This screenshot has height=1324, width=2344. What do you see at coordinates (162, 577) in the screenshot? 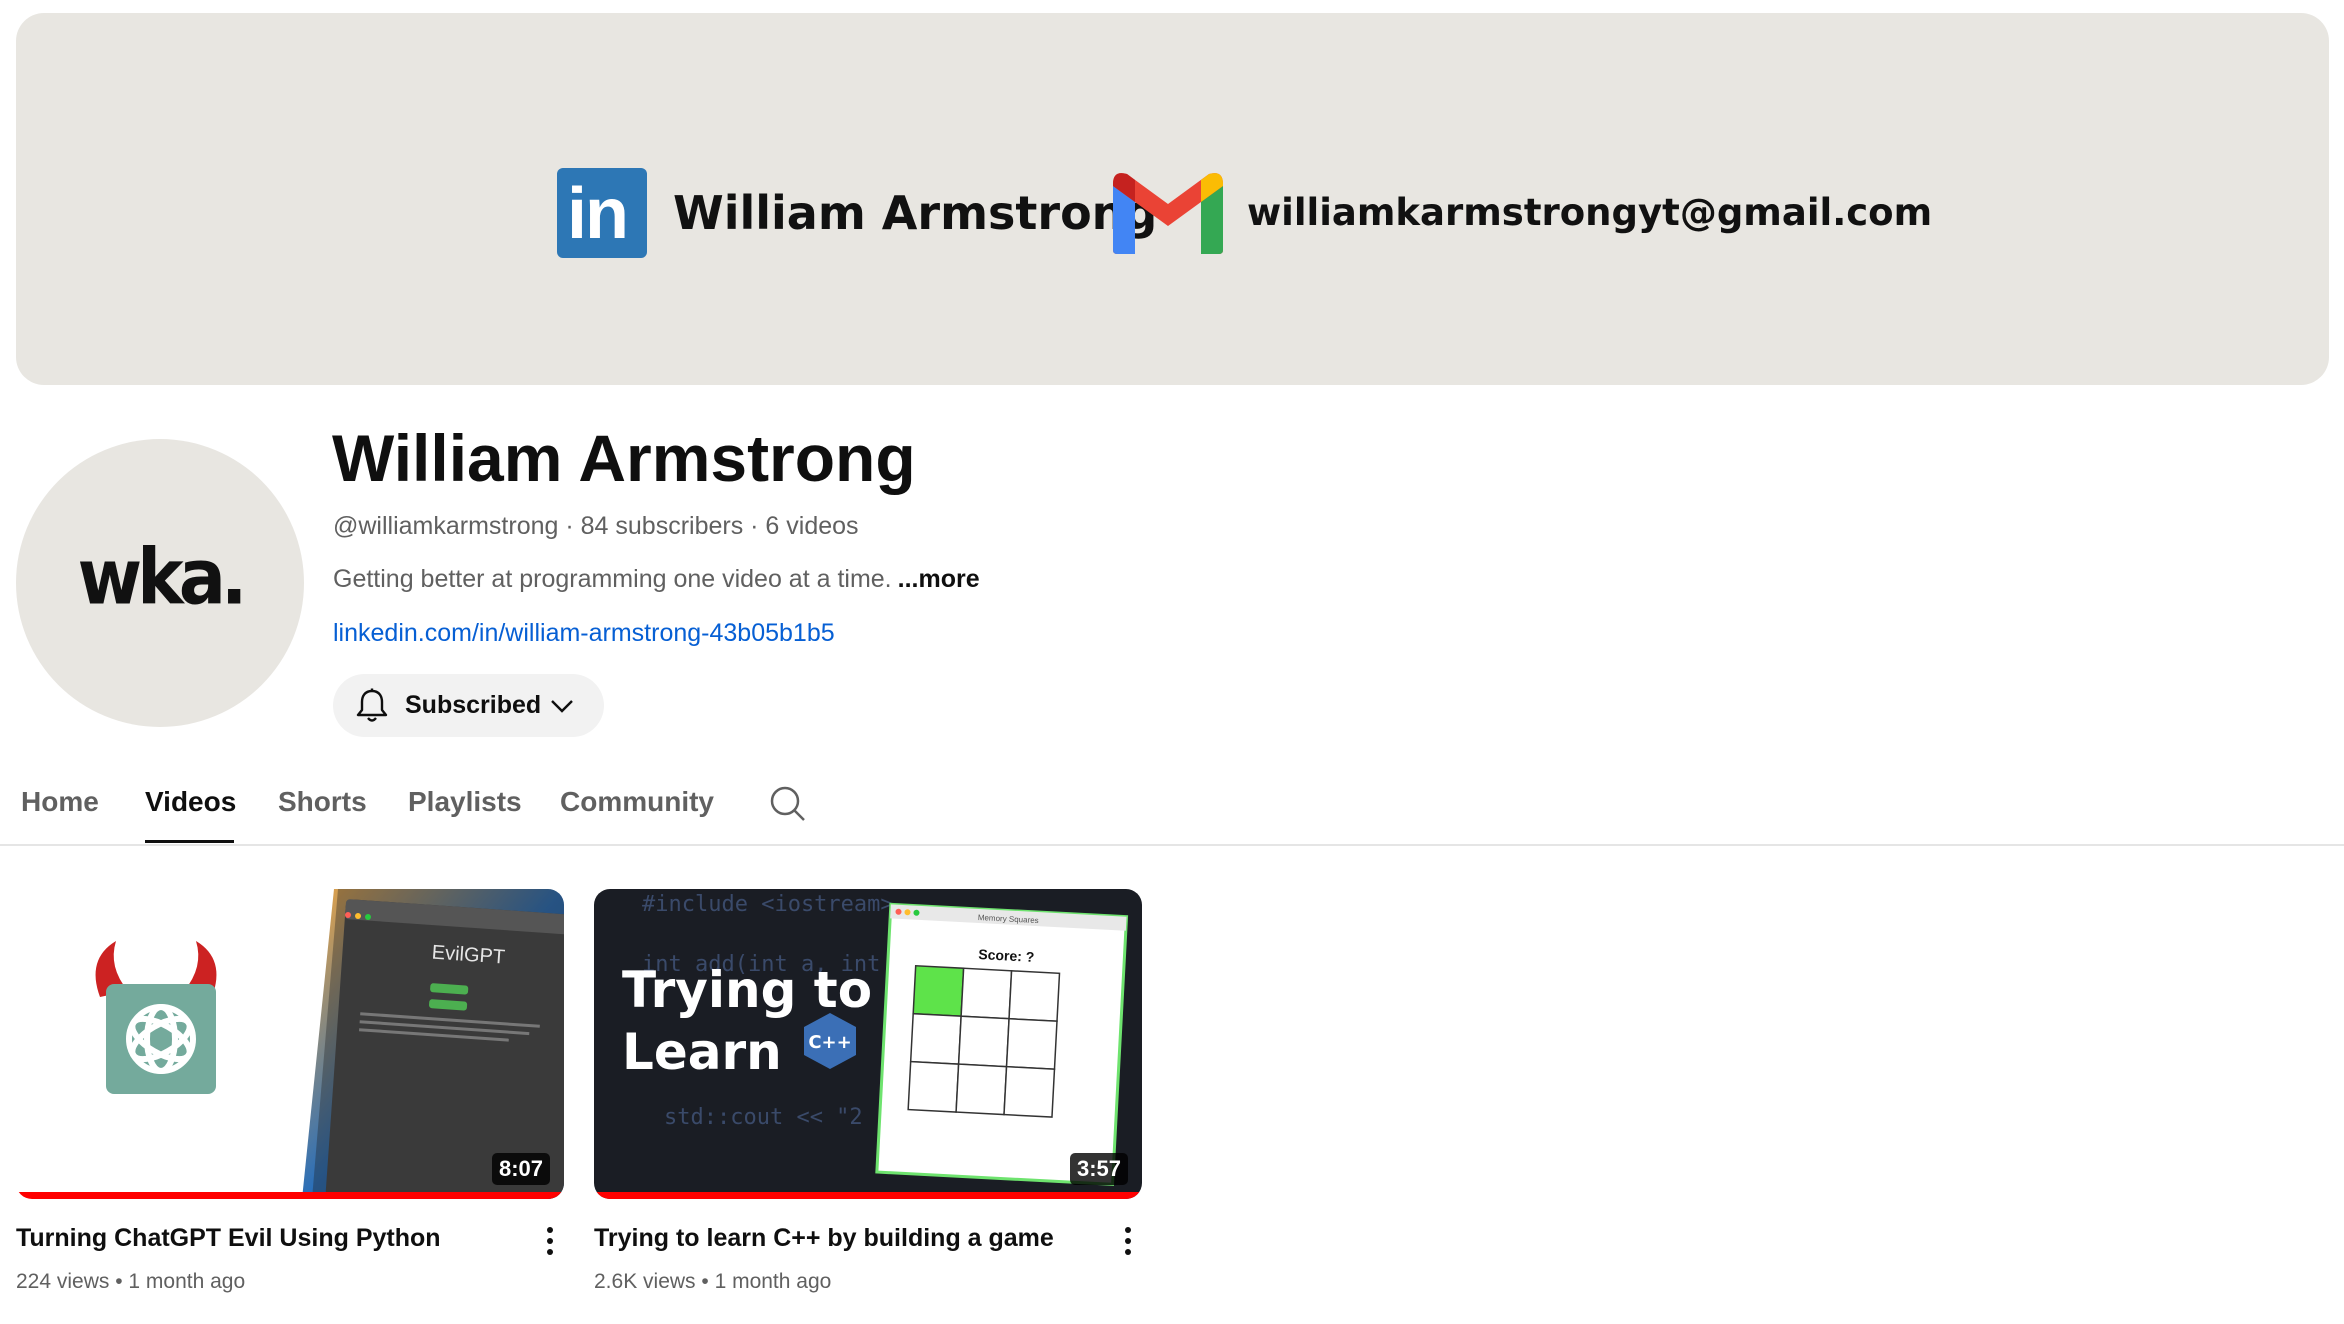
I see `avatar-text: wka.` at bounding box center [162, 577].